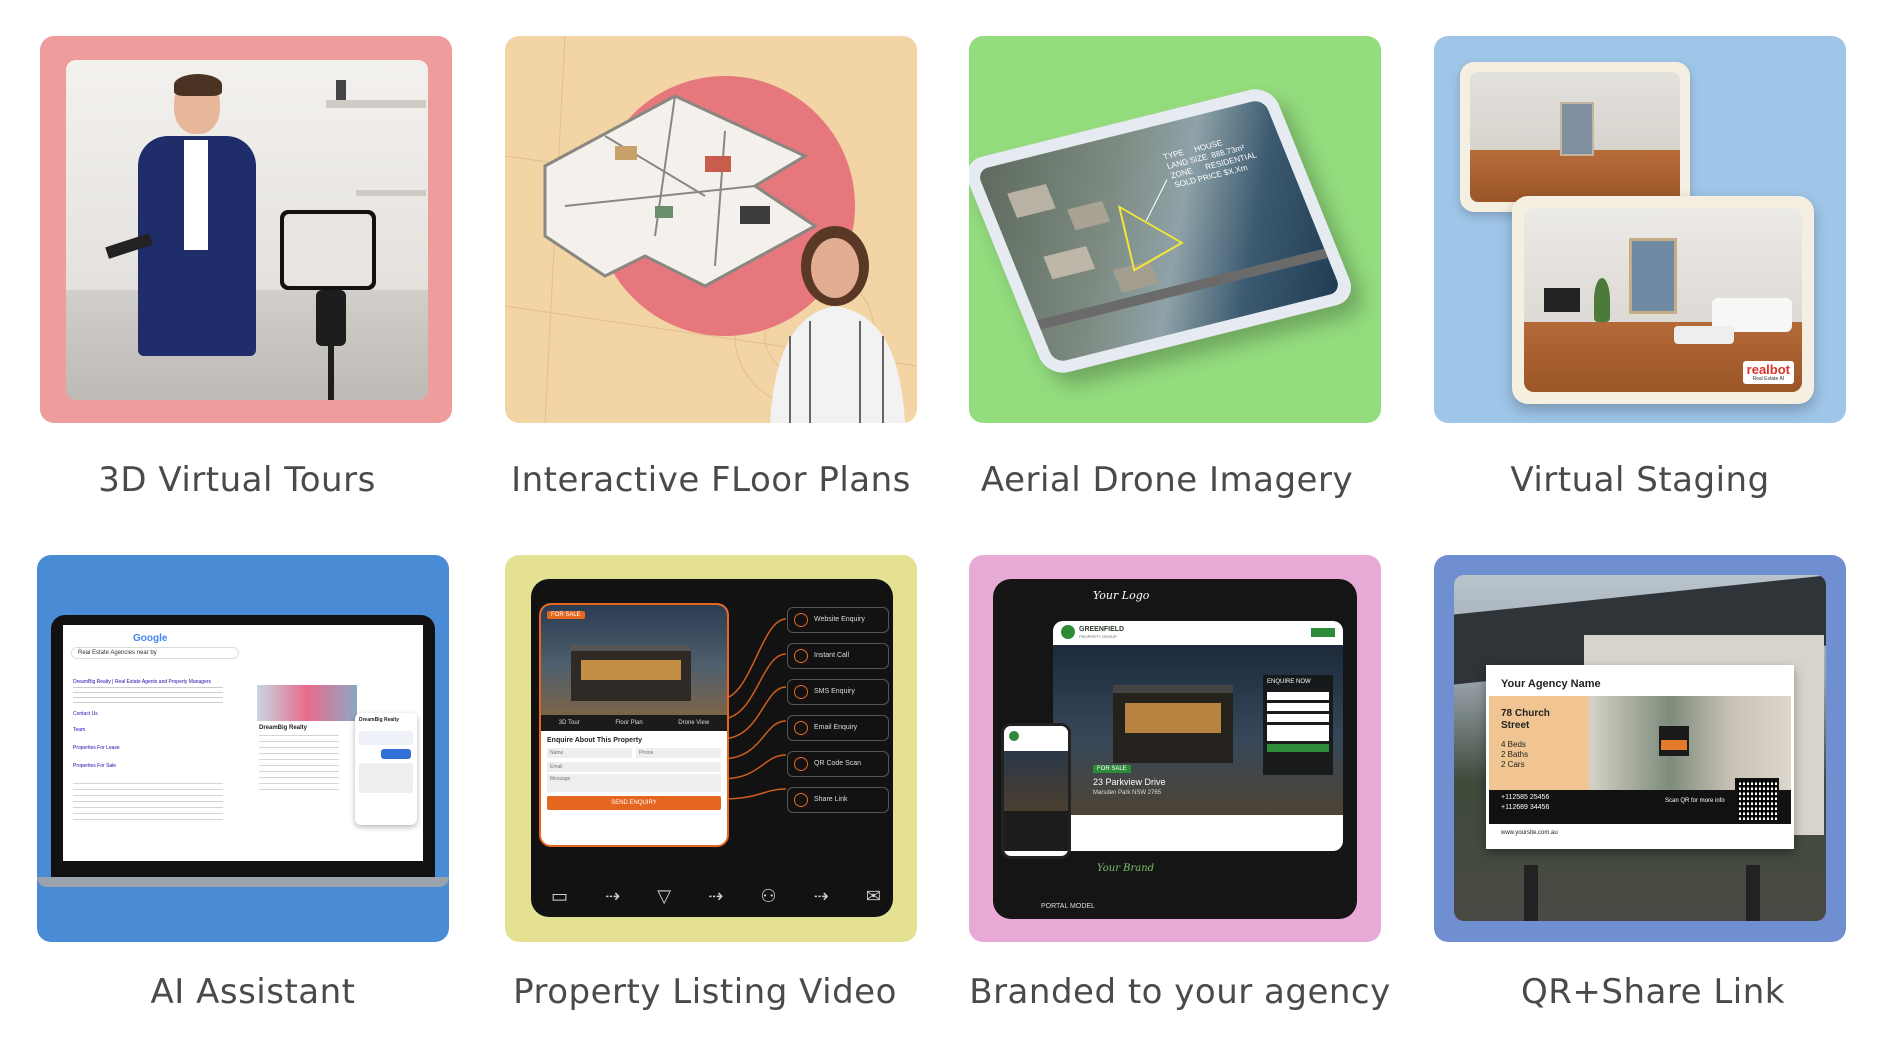  What do you see at coordinates (1180, 992) in the screenshot?
I see `feature-title-branded-to-your-agency: Branded to your agency` at bounding box center [1180, 992].